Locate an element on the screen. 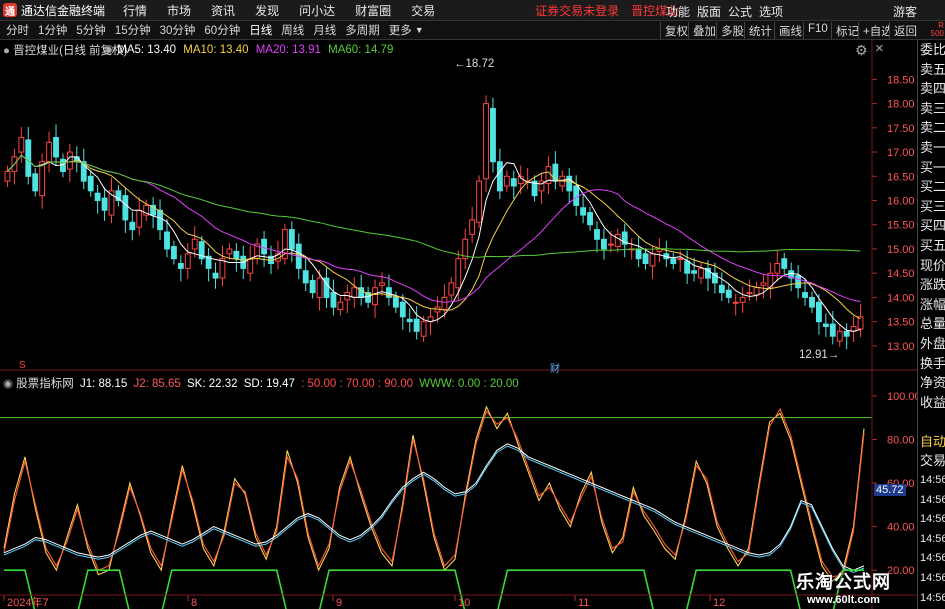 The width and height of the screenshot is (945, 609). menu-functions: 功能 is located at coordinates (678, 11).